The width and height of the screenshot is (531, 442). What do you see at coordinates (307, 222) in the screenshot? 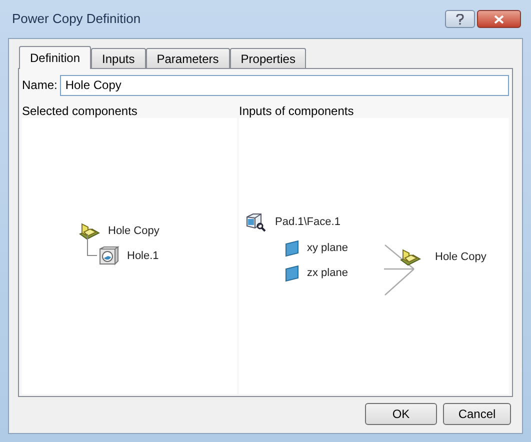
I see `tree-item: Pad.1\Face.1` at bounding box center [307, 222].